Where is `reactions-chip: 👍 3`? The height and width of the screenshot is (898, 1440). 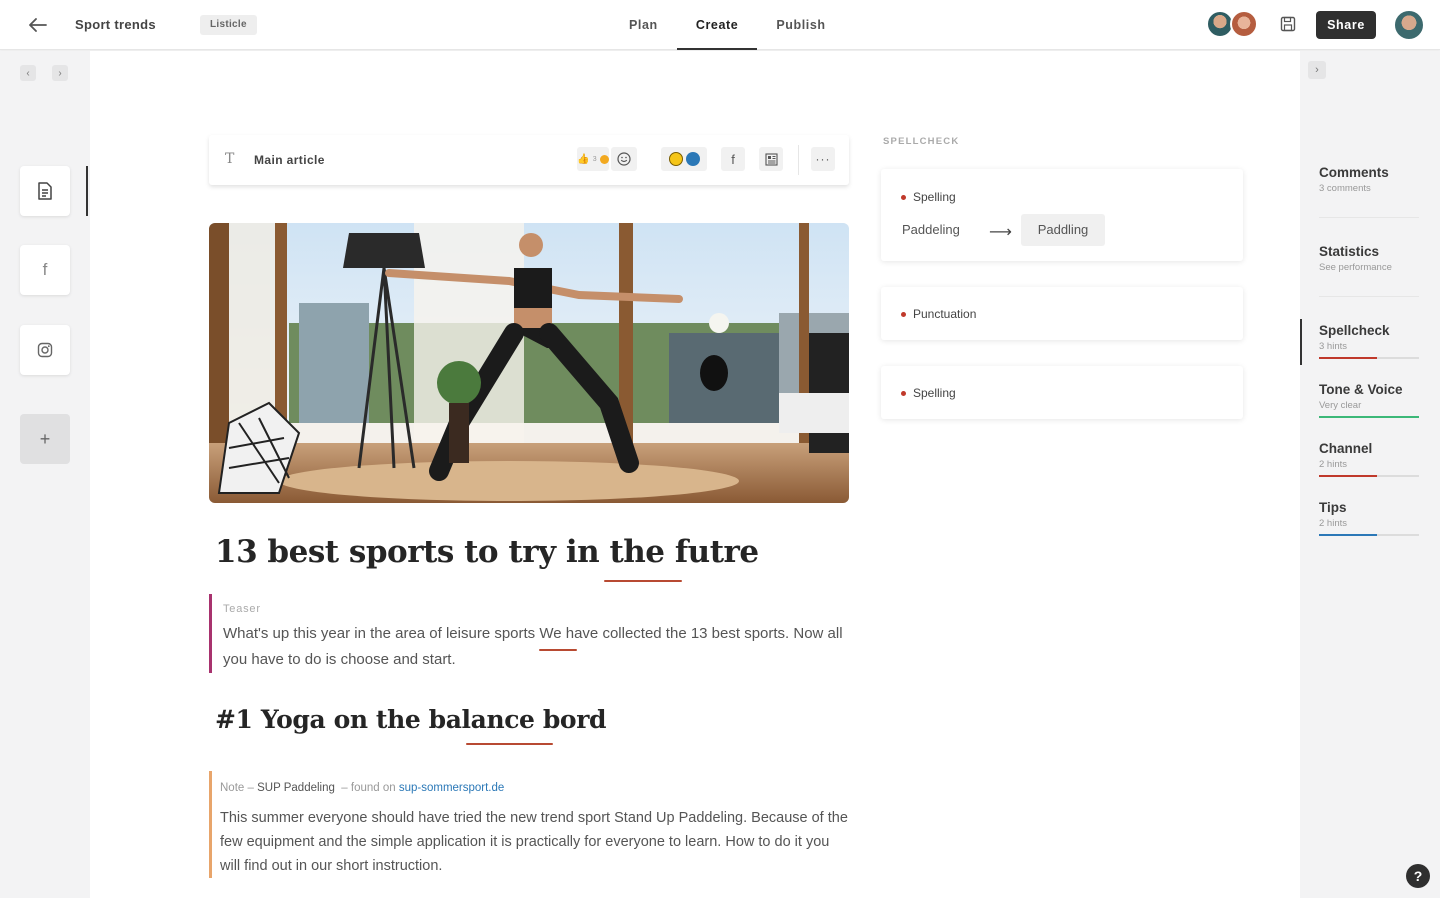
reactions-chip: 👍 3 is located at coordinates (593, 159).